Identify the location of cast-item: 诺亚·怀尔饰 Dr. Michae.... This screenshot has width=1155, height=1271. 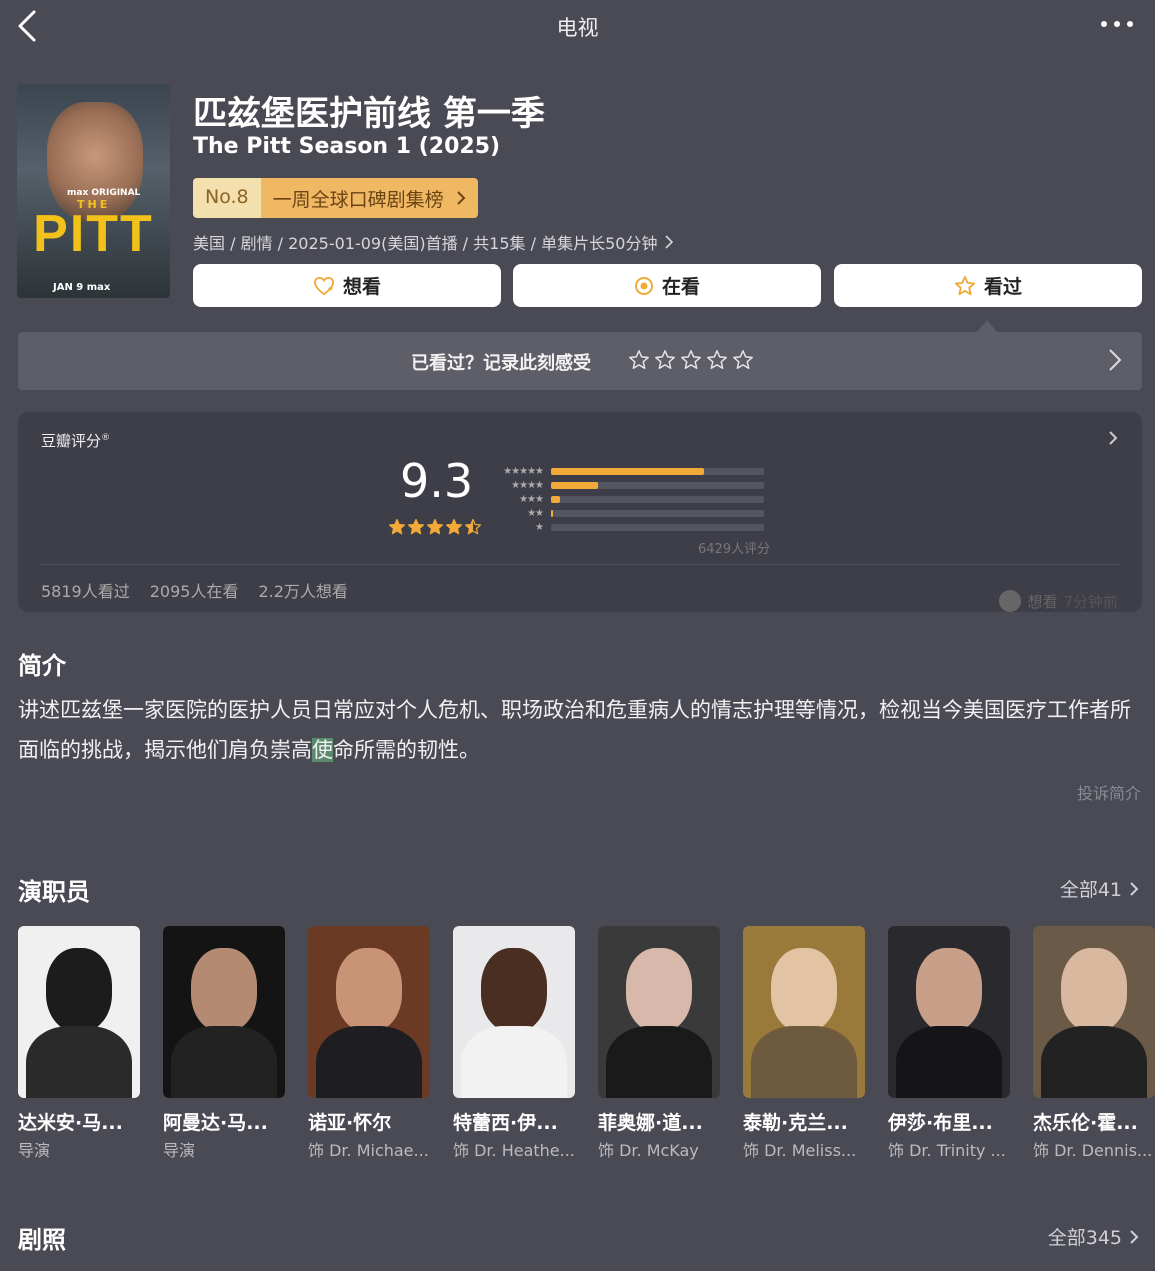
(369, 1043).